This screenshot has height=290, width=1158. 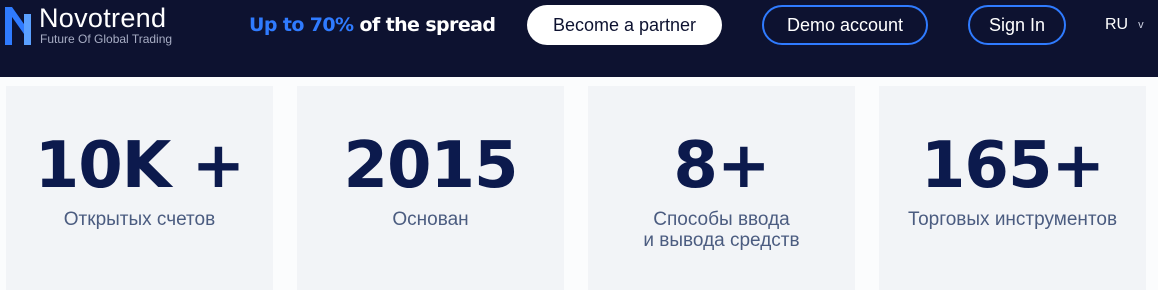 What do you see at coordinates (1117, 24) in the screenshot?
I see `language-label: RU` at bounding box center [1117, 24].